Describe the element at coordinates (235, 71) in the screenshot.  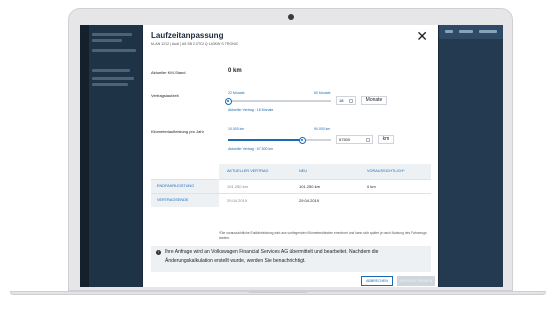
I see `km-stand-value: 0 km` at that location.